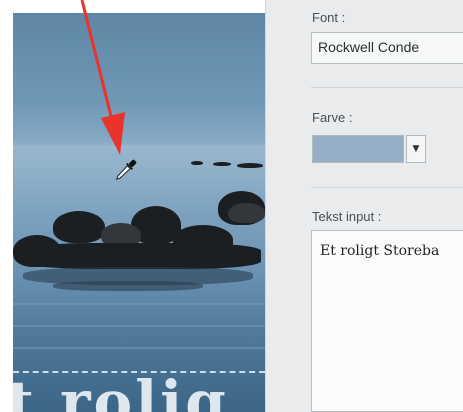 This screenshot has width=463, height=412. I want to click on rock-reflection, so click(128, 286).